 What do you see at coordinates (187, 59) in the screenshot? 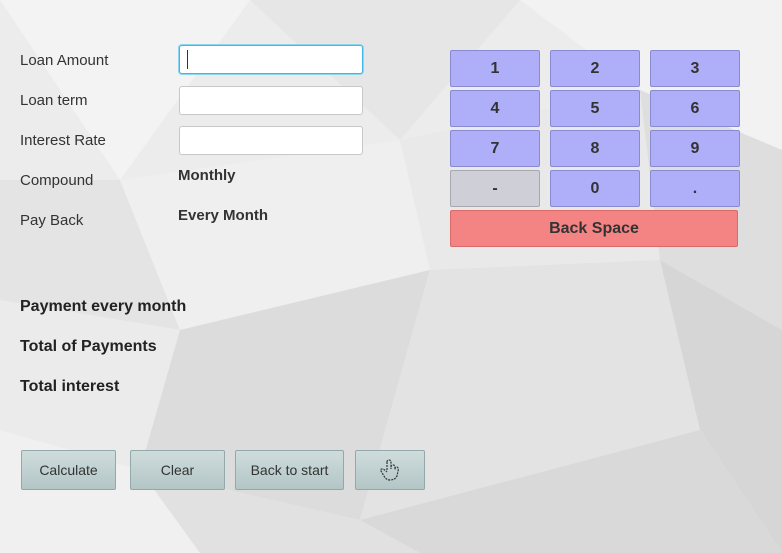
I see `text-caret` at bounding box center [187, 59].